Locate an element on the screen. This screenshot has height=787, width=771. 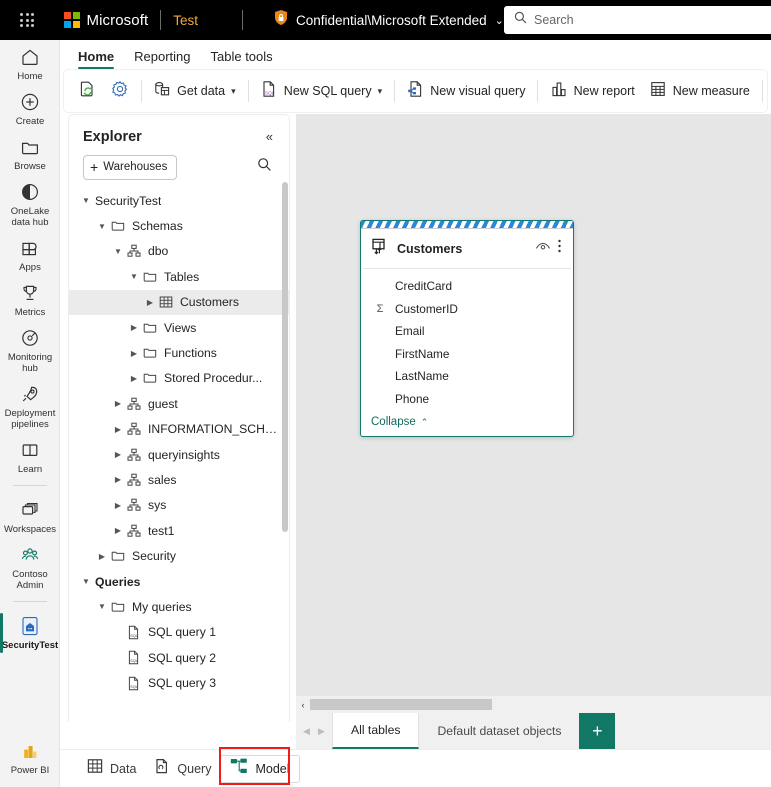
canvas-horizontal-scrollbar: ‹ is located at coordinates (533, 704).